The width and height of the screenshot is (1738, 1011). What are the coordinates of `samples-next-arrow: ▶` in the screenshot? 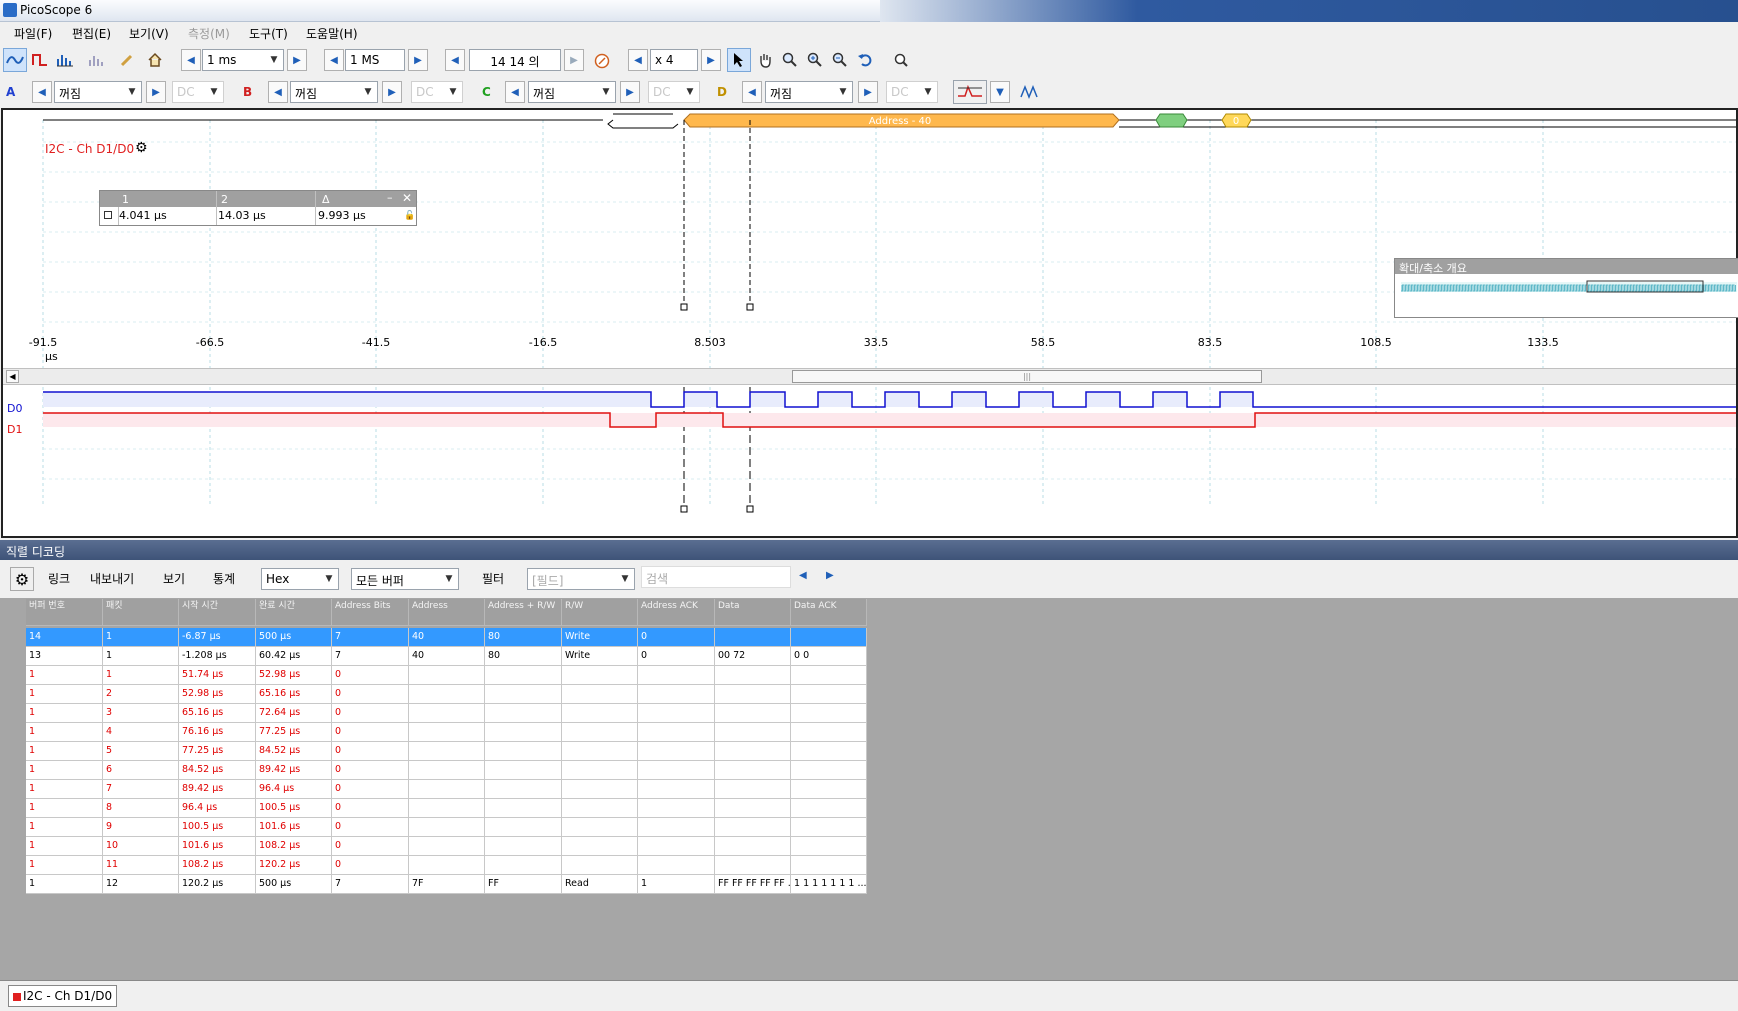 It's located at (418, 60).